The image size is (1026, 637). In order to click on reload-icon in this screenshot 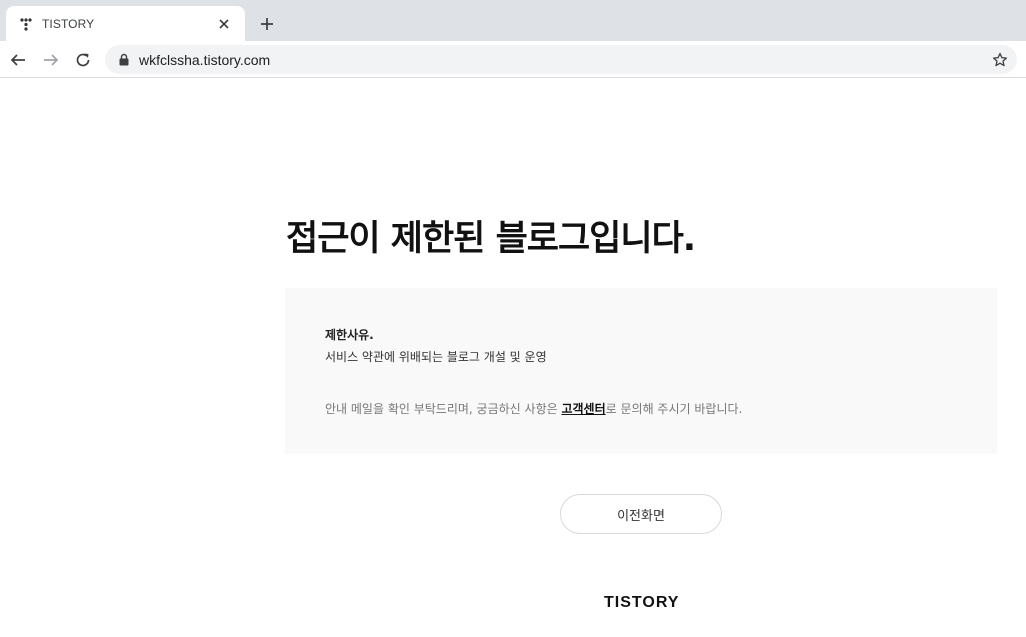, I will do `click(83, 60)`.